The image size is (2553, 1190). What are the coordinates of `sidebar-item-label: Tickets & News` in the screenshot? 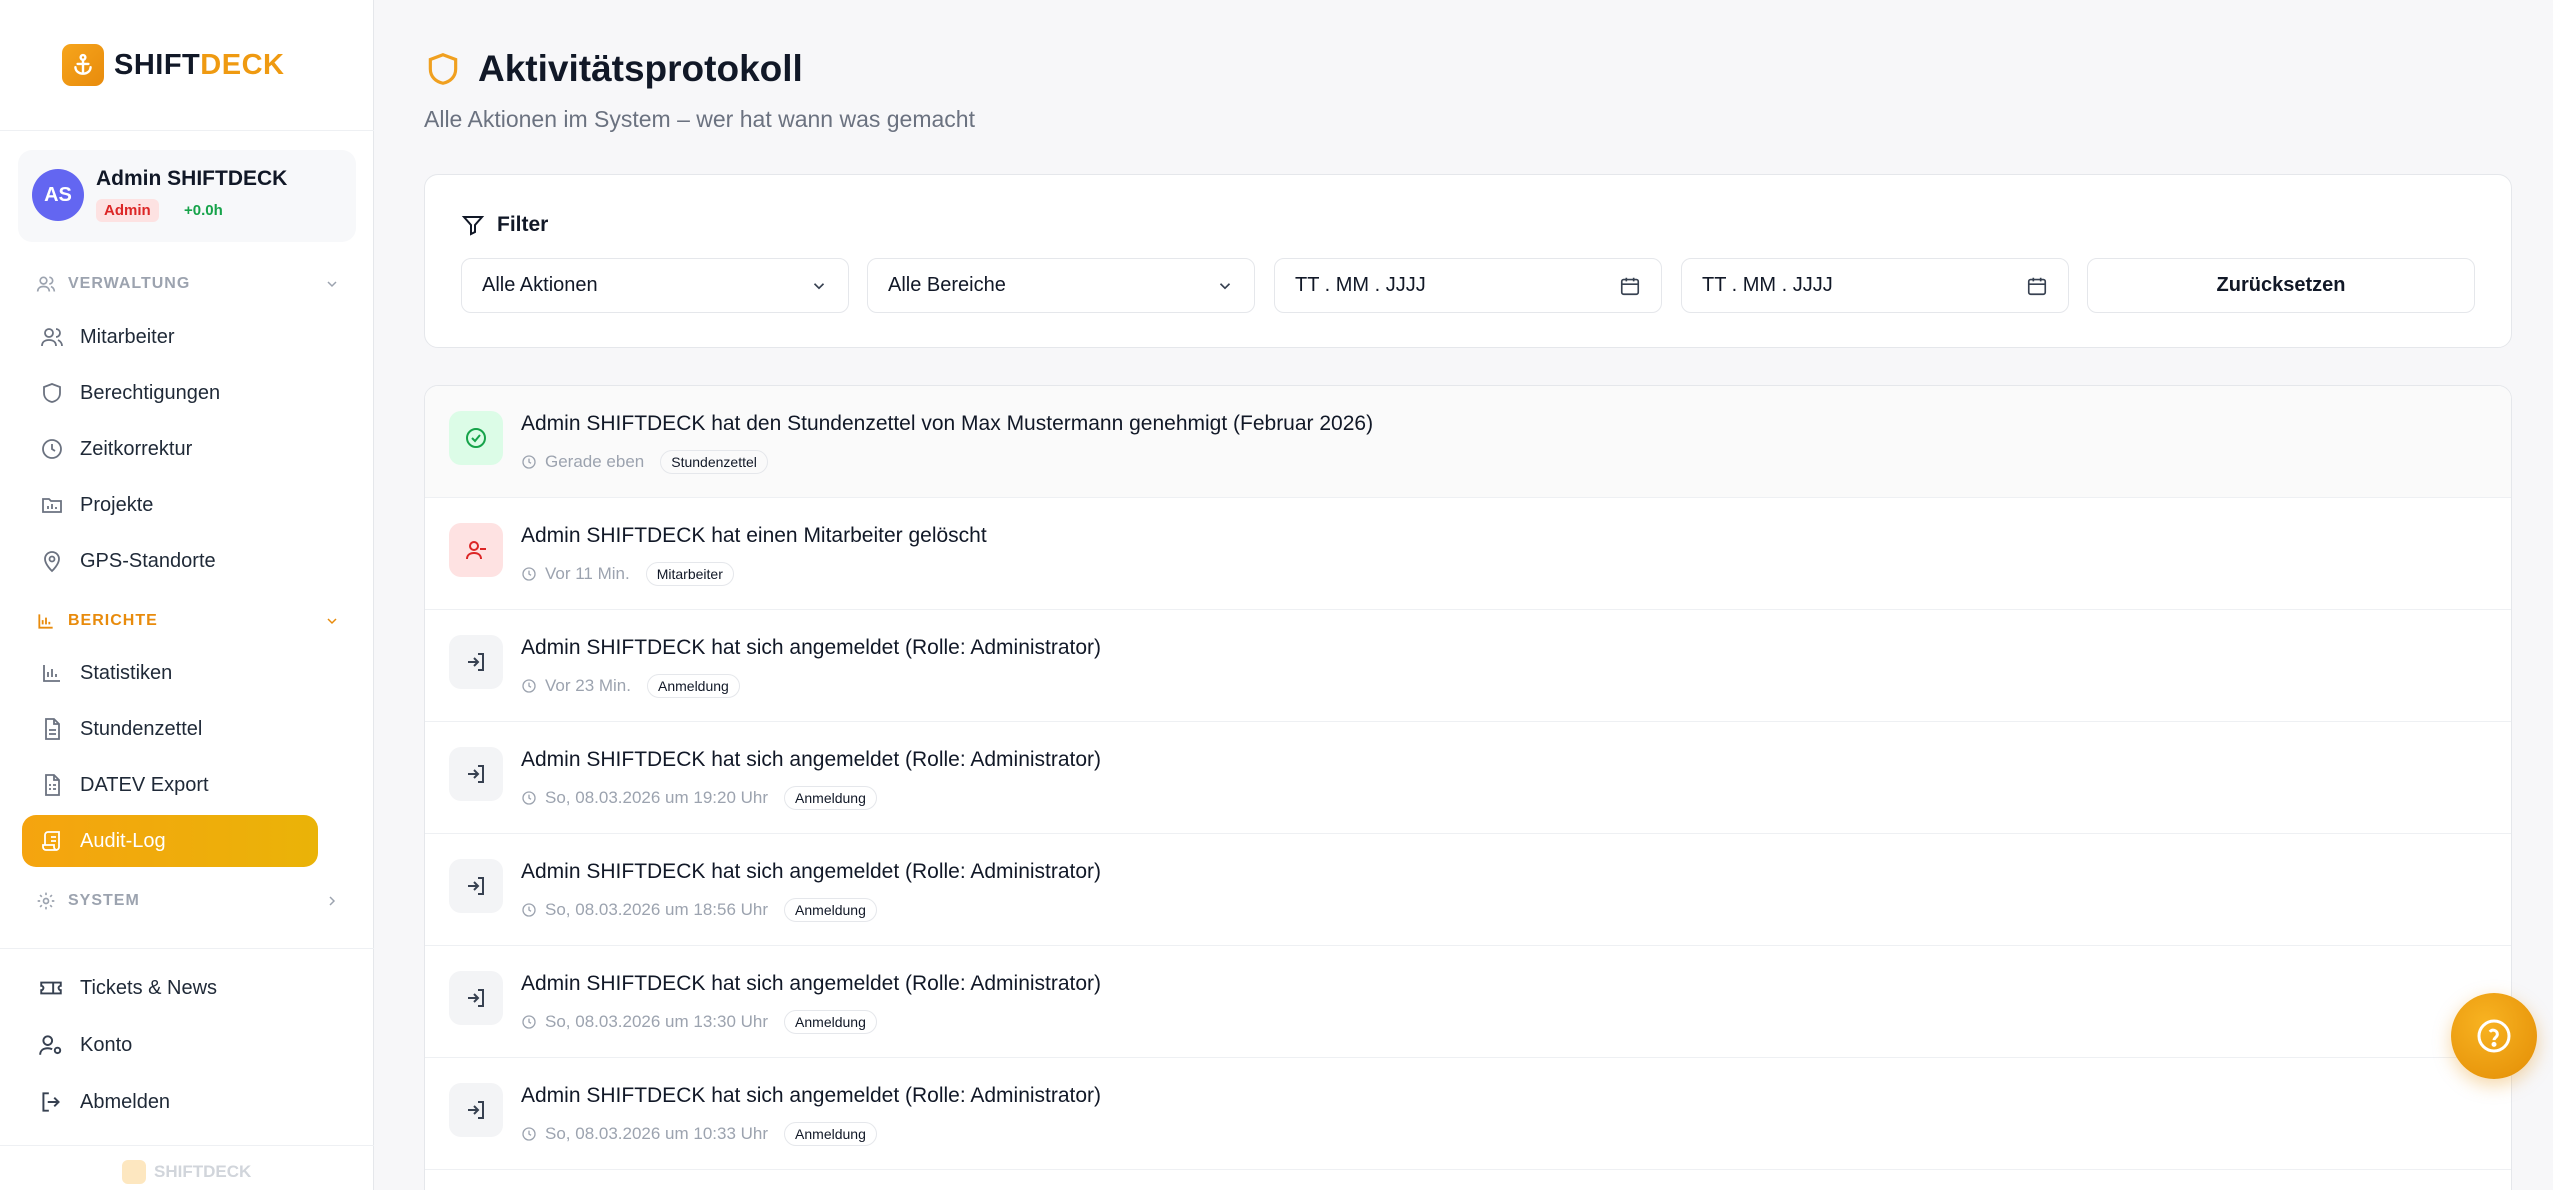 It's located at (149, 987).